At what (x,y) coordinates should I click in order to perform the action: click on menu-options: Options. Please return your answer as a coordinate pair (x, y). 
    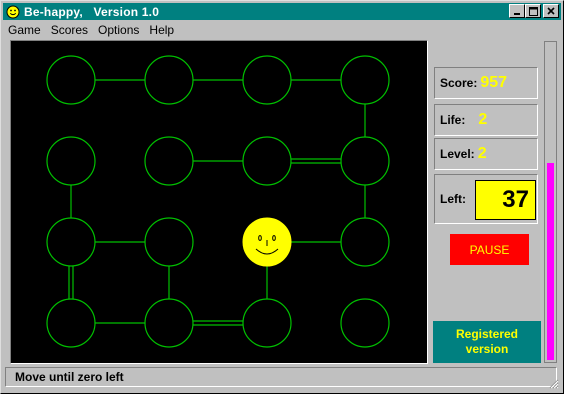
    Looking at the image, I should click on (118, 30).